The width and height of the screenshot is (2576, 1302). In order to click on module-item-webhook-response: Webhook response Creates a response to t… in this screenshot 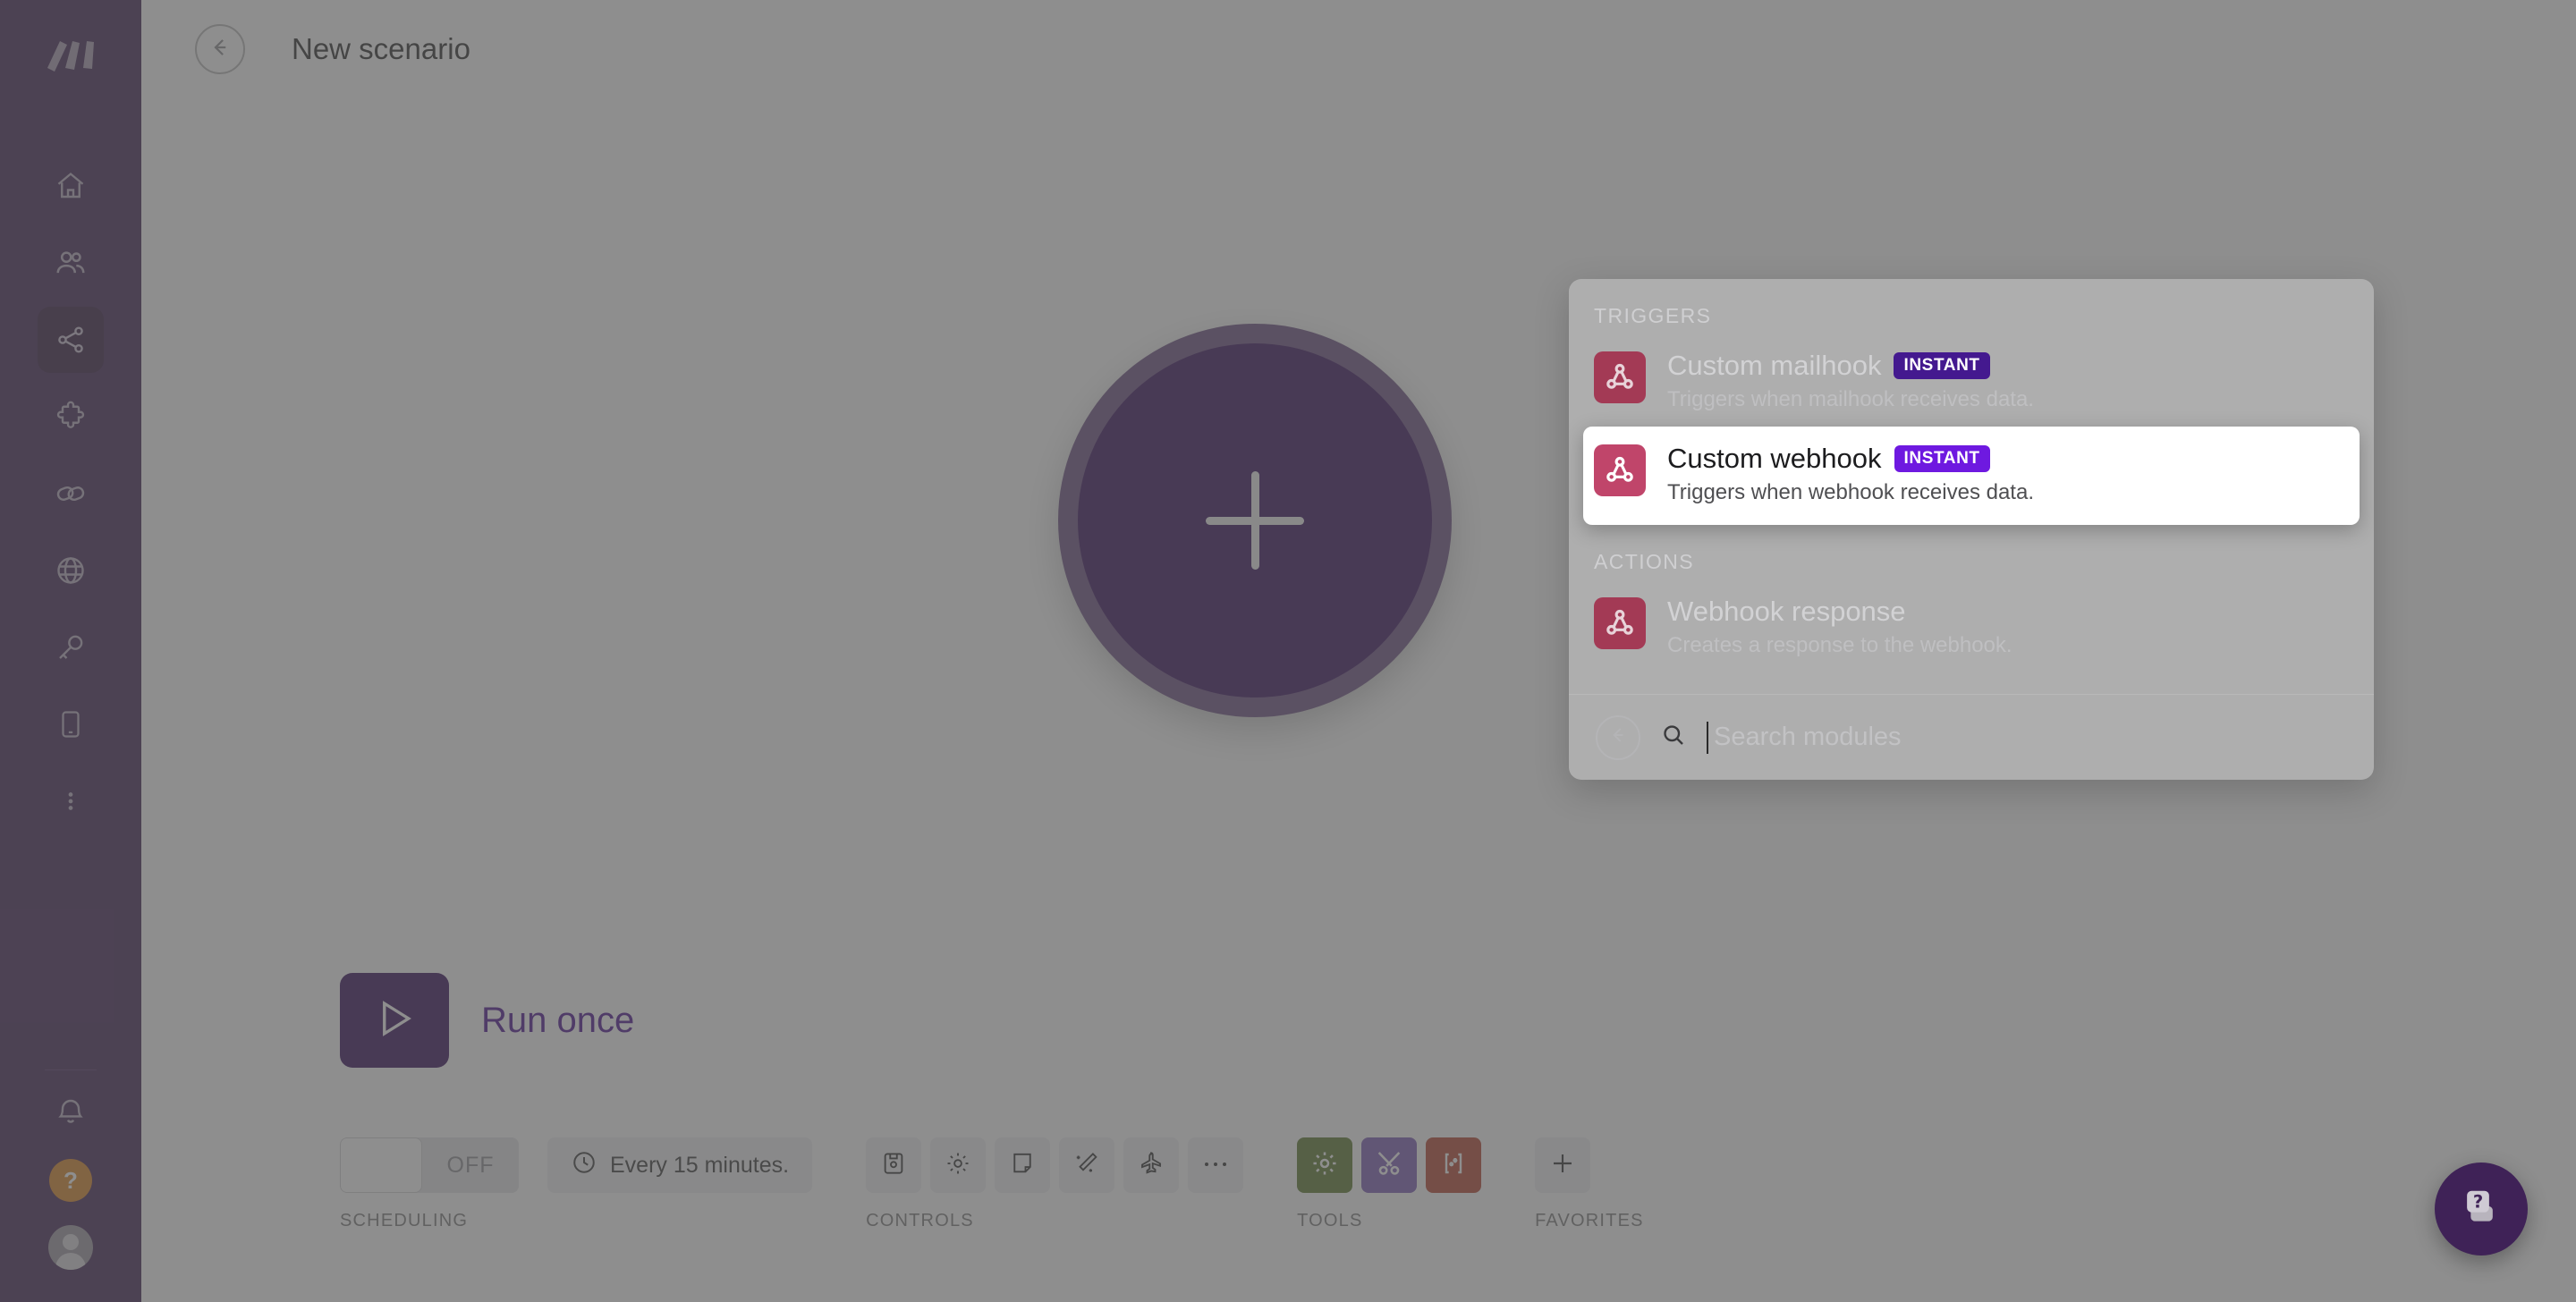, I will do `click(1971, 628)`.